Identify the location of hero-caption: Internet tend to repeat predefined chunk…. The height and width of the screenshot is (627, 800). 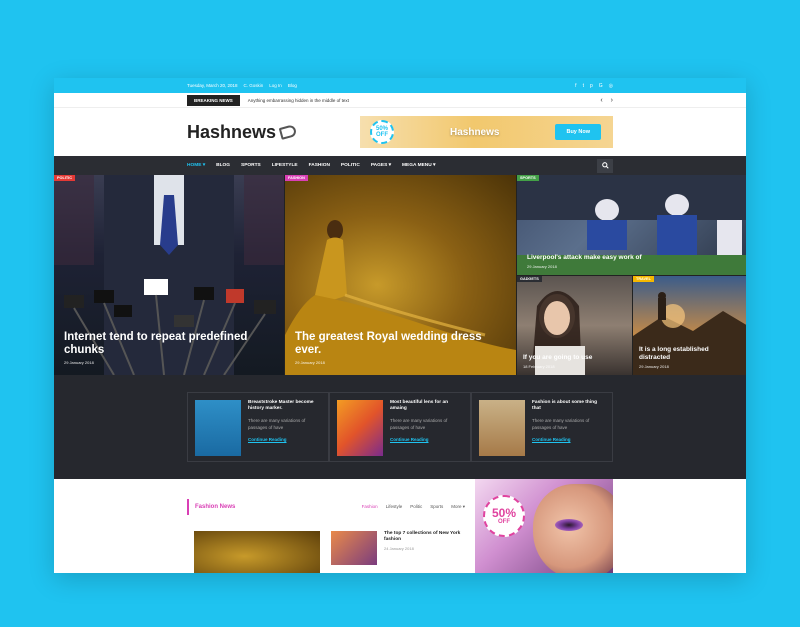
(169, 348).